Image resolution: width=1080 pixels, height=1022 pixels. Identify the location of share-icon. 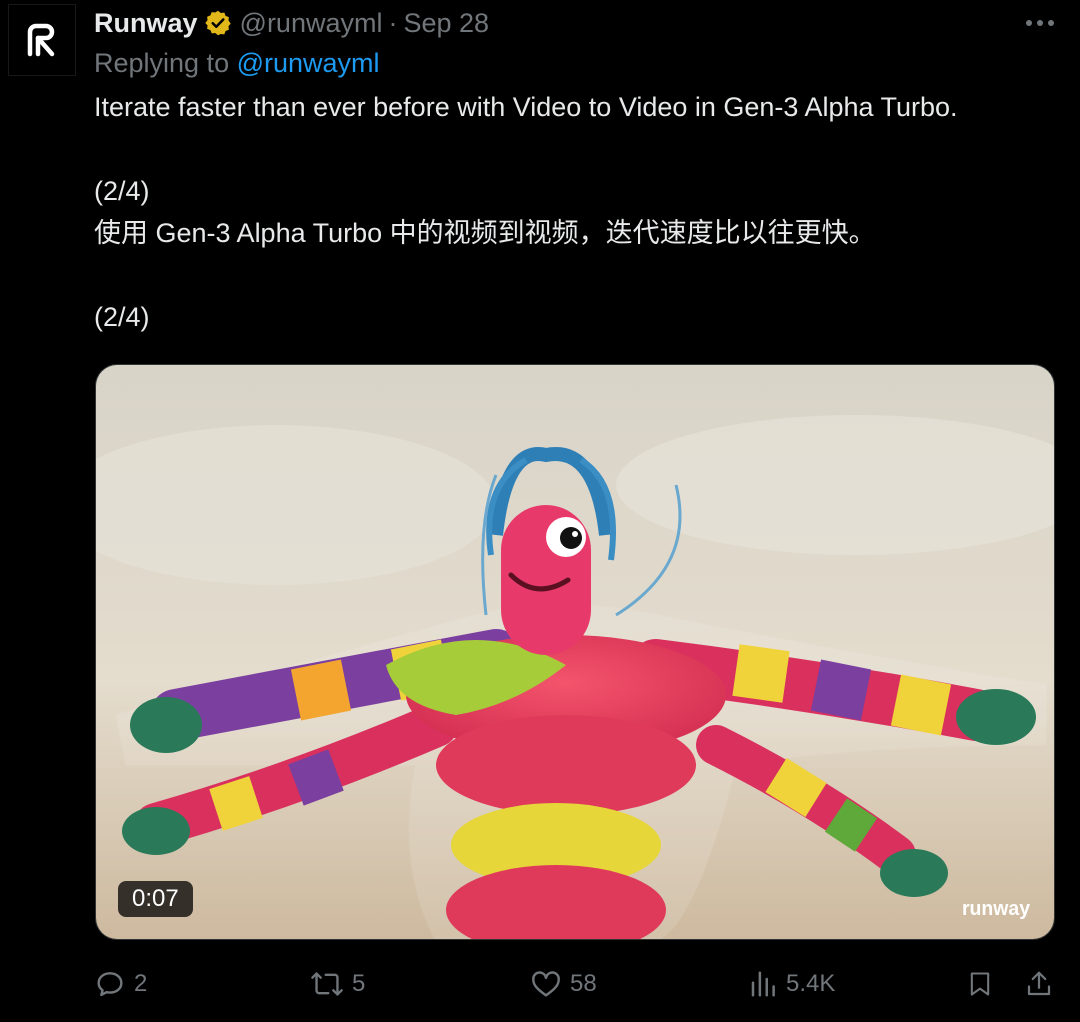
(1039, 983).